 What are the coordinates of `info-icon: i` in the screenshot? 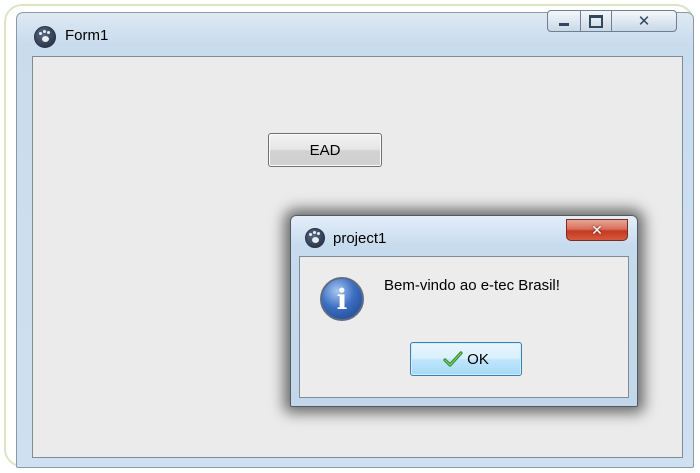 It's located at (342, 299).